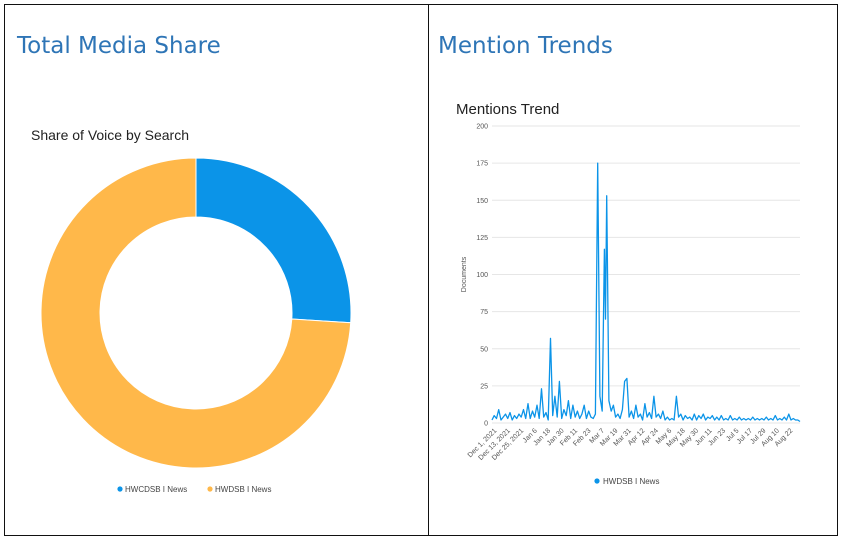 The width and height of the screenshot is (842, 540). What do you see at coordinates (597, 481) in the screenshot?
I see `line-legend-marker` at bounding box center [597, 481].